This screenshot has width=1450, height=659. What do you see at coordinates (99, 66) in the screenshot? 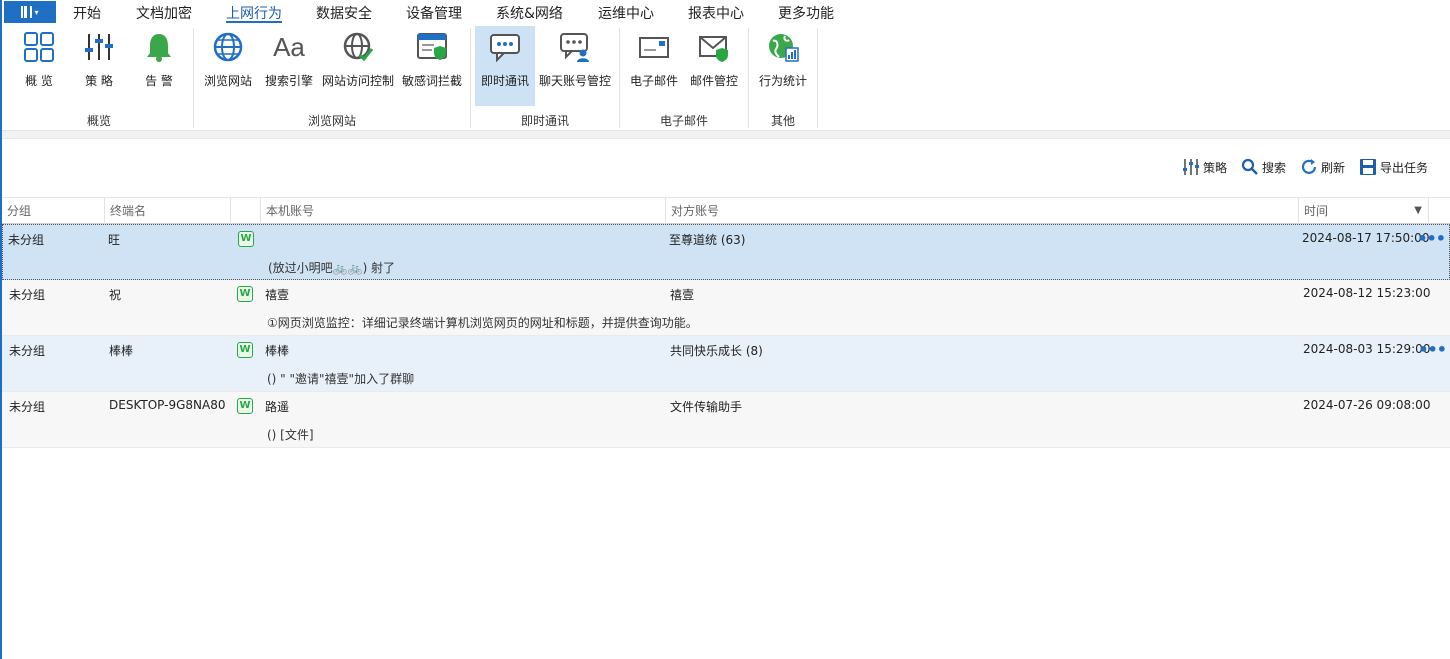
I see `tool-strategy: 策 略` at bounding box center [99, 66].